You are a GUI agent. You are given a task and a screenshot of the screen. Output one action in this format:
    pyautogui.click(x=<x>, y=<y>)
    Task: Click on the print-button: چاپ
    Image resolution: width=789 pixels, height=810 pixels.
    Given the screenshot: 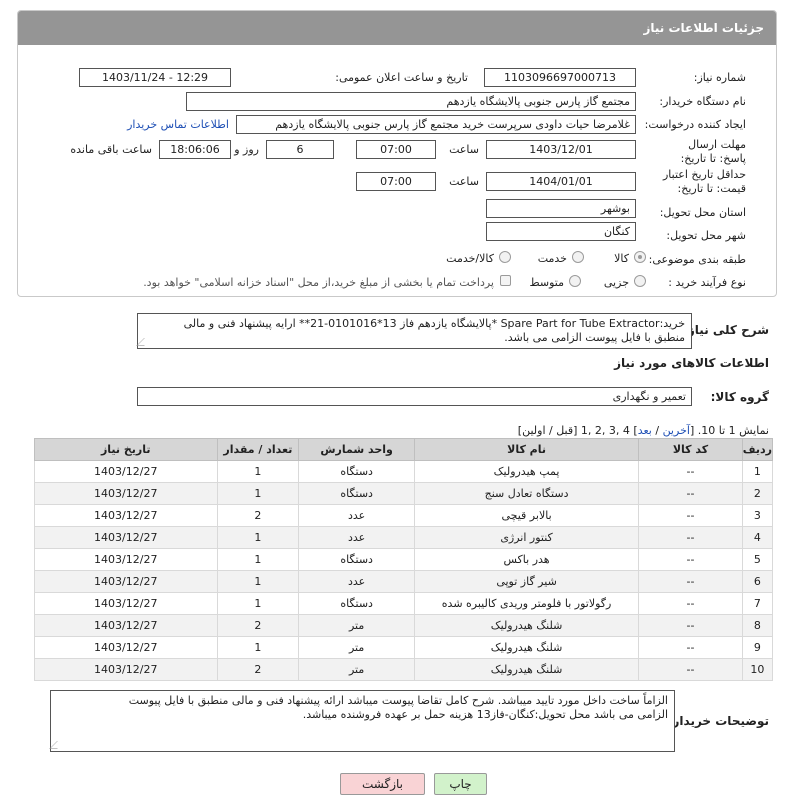 What is the action you would take?
    pyautogui.click(x=460, y=784)
    